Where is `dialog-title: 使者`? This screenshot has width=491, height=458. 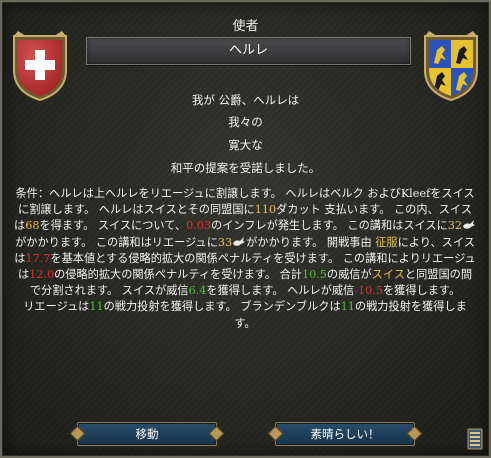 dialog-title: 使者 is located at coordinates (245, 26).